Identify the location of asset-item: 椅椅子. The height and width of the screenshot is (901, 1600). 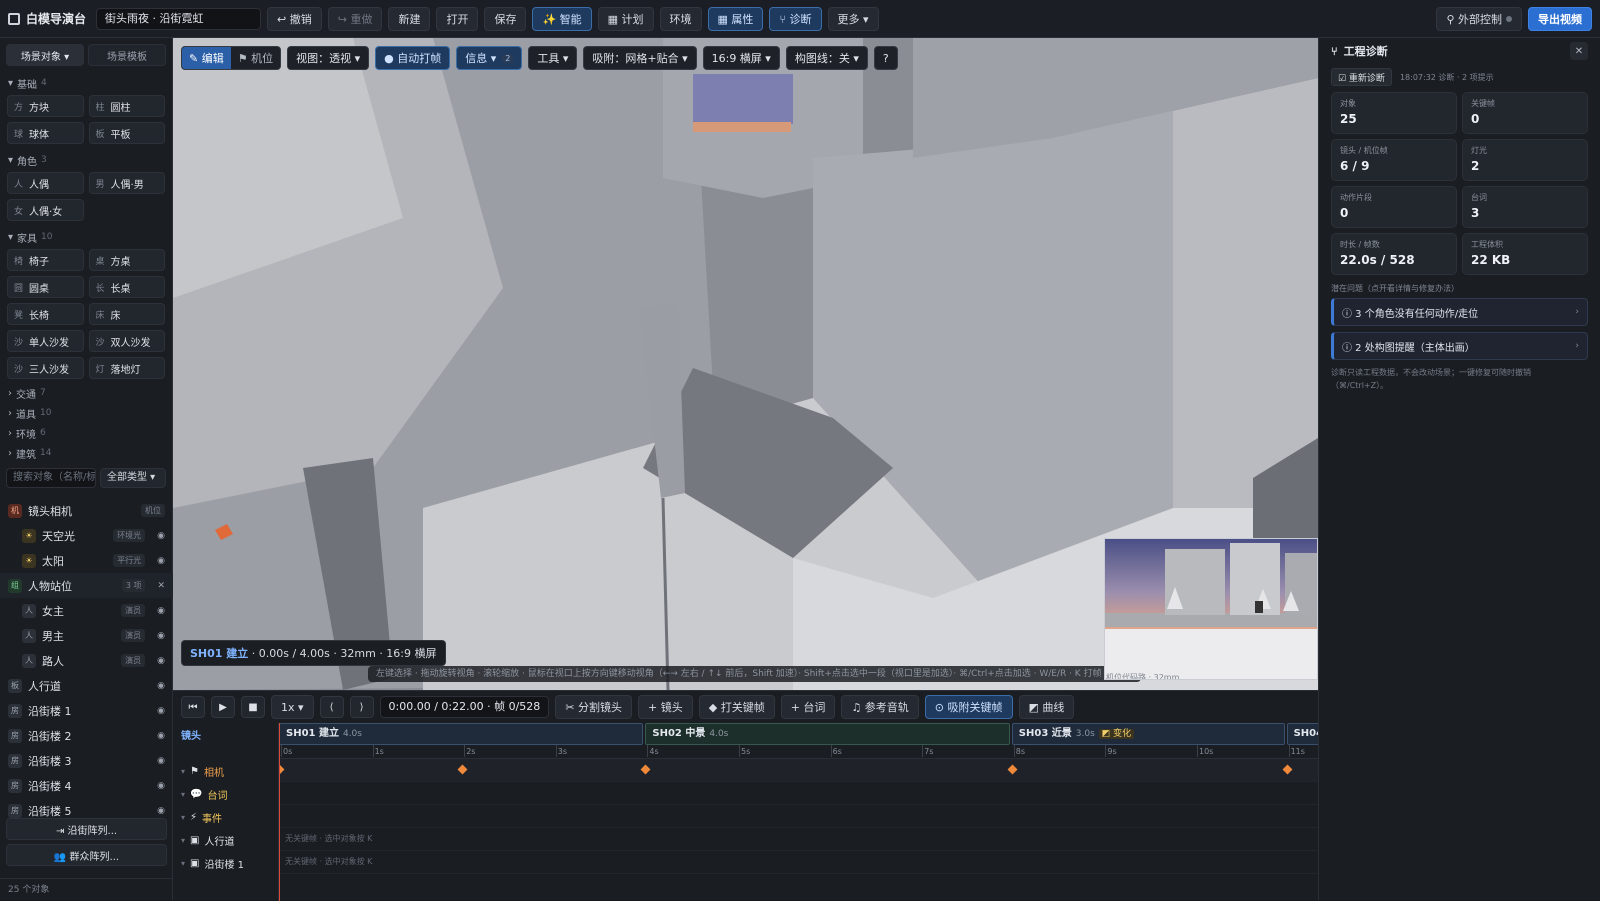
(45, 260).